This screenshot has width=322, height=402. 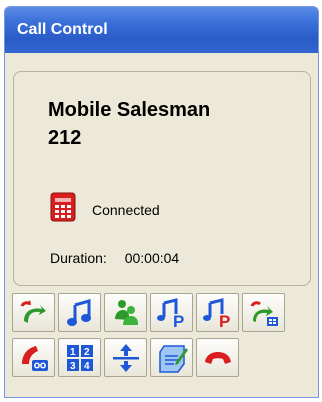 What do you see at coordinates (87, 352) in the screenshot?
I see `svg-text: 2` at bounding box center [87, 352].